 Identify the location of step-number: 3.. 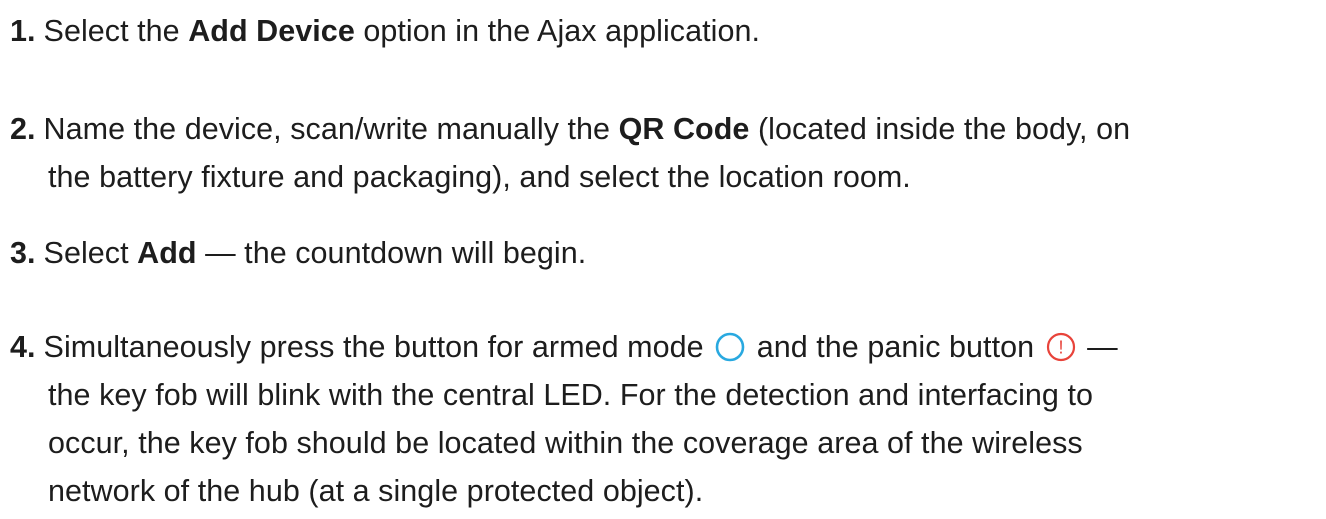
(23, 253).